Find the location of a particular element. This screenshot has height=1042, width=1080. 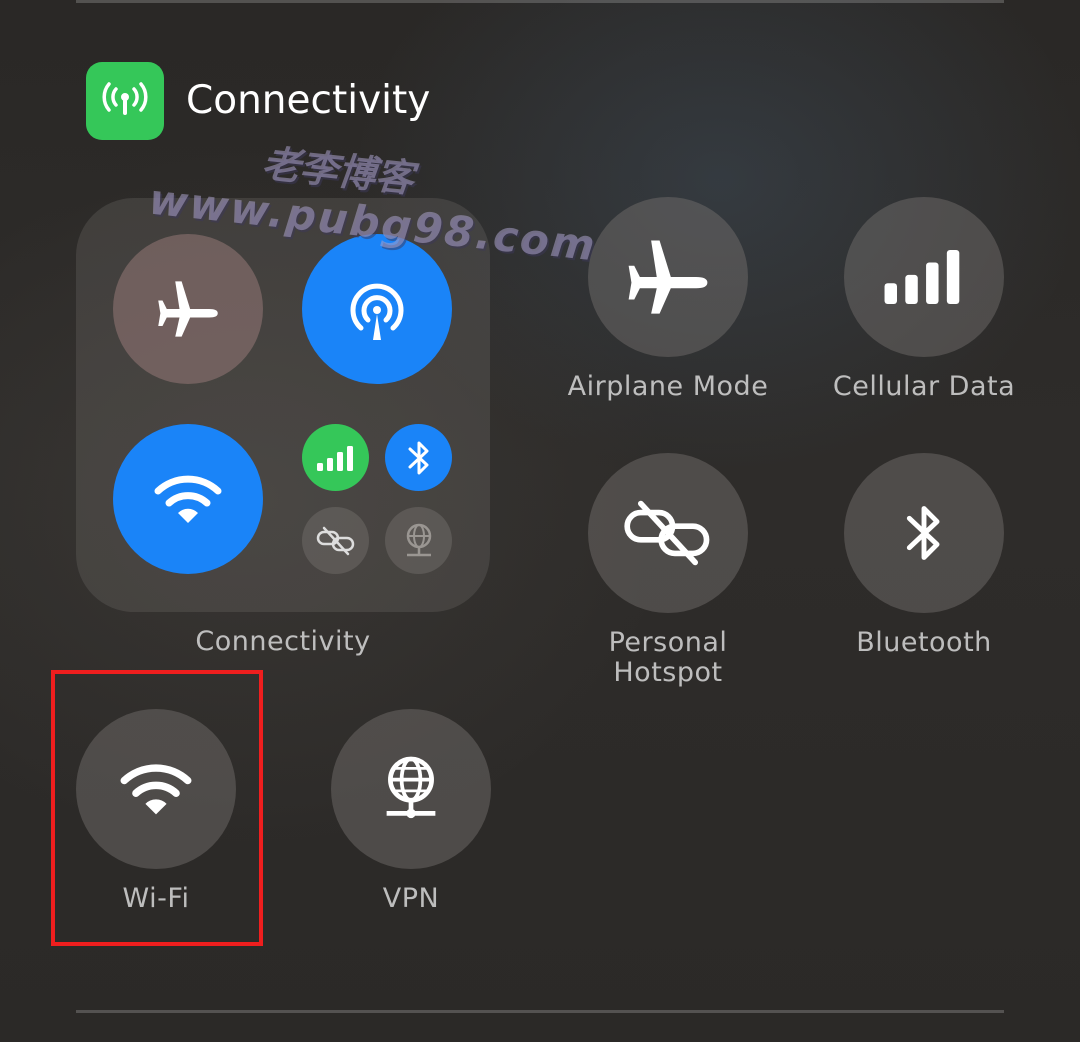

connectivity-header-icon is located at coordinates (125, 101).